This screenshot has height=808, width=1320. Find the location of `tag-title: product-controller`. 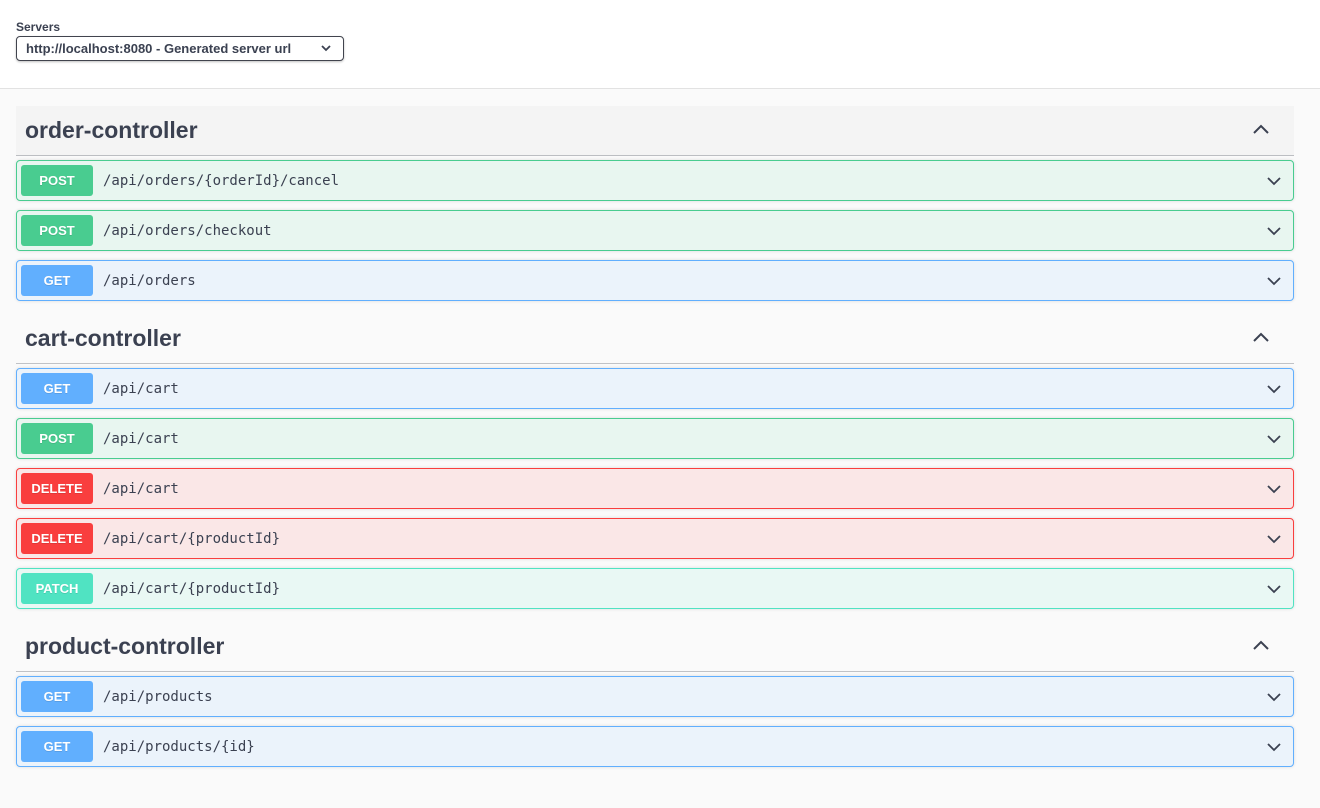

tag-title: product-controller is located at coordinates (125, 646).